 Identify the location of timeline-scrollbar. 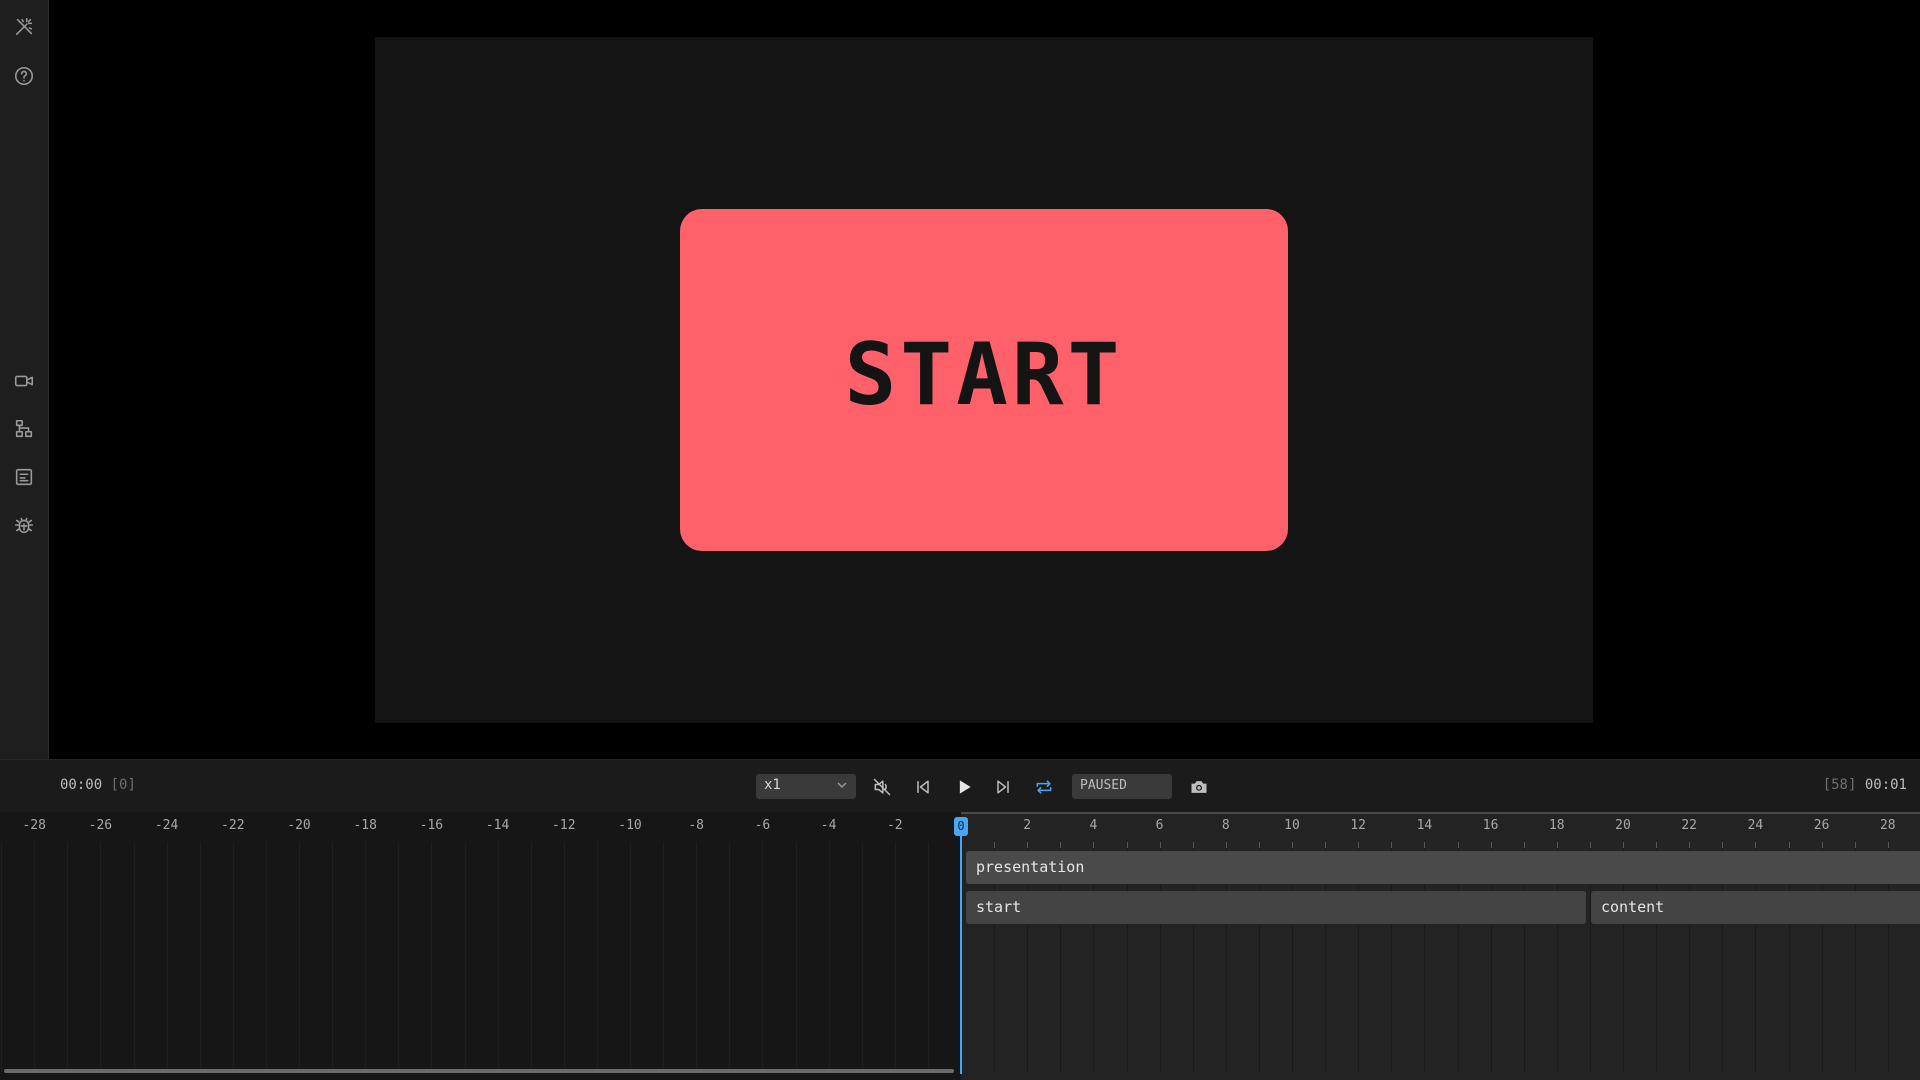
(479, 1071).